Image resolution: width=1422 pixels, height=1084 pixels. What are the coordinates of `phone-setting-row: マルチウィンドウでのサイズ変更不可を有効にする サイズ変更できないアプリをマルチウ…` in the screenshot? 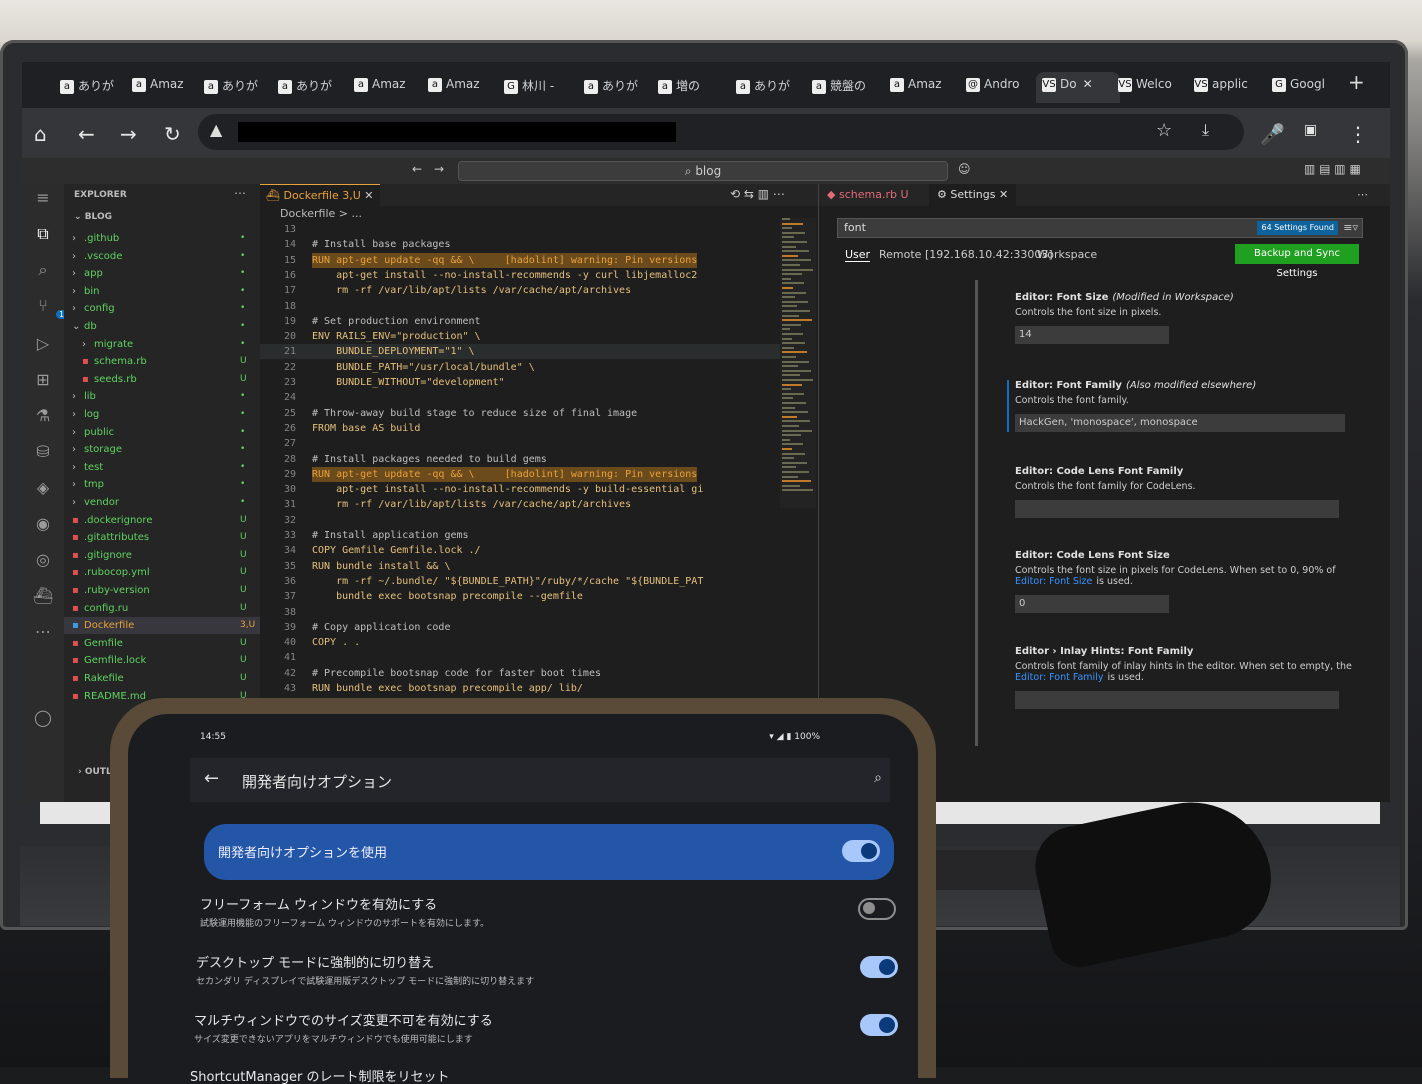 It's located at (514, 1027).